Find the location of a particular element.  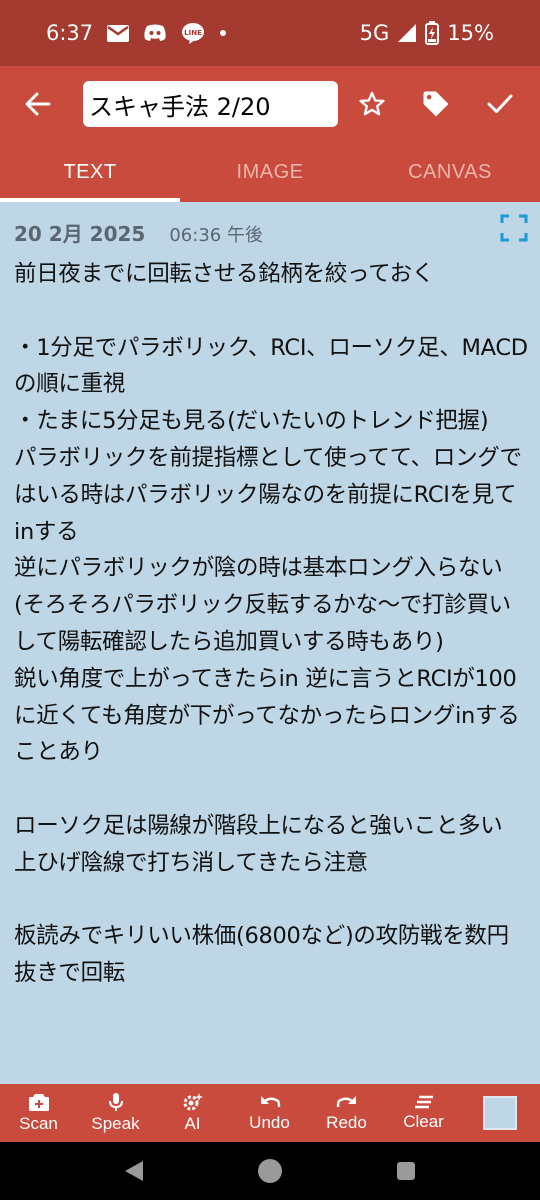

fullscreen-button is located at coordinates (514, 228).